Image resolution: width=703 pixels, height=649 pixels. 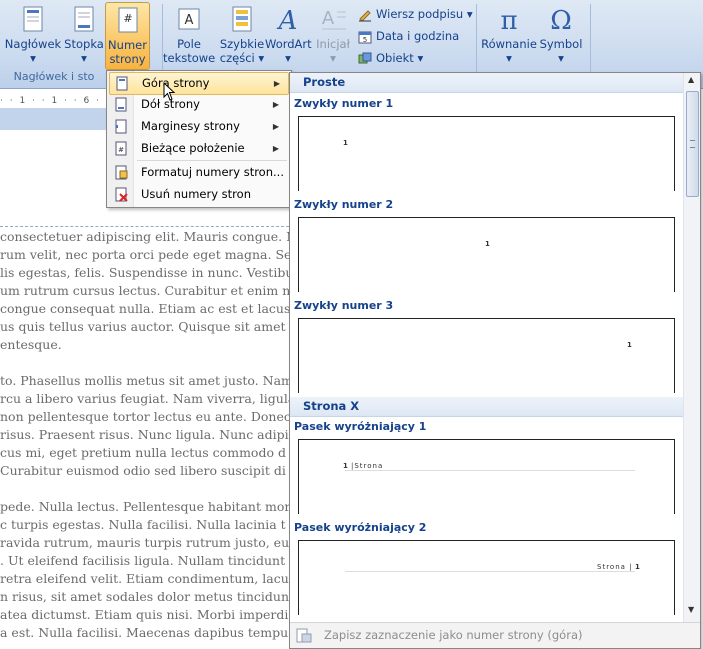 I want to click on header-button: Nagłówek ▾, so click(x=33, y=34).